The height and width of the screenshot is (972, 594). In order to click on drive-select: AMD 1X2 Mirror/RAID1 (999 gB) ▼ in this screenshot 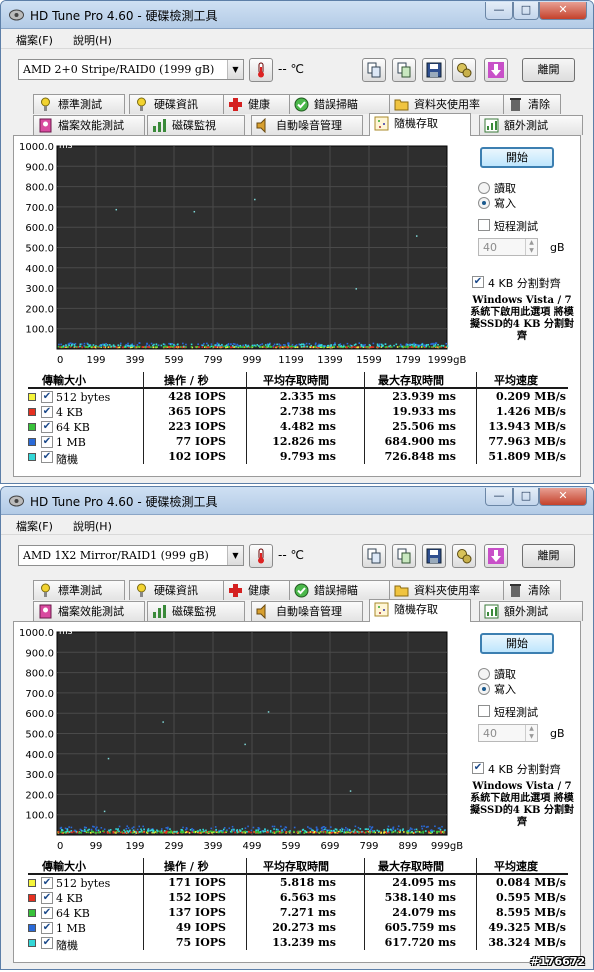, I will do `click(131, 555)`.